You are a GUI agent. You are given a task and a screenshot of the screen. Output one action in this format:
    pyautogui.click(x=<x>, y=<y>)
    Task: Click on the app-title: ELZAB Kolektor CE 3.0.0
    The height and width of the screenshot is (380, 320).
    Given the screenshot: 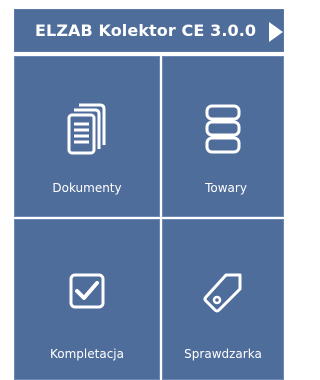 What is the action you would take?
    pyautogui.click(x=146, y=30)
    